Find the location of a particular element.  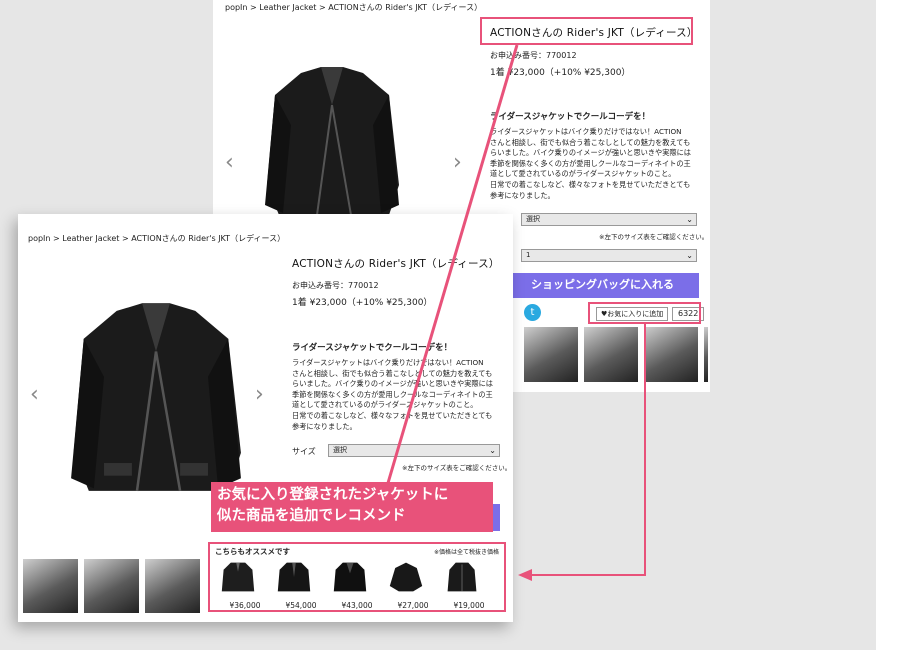

recommended-product: ¥36,000 is located at coordinates (245, 584).